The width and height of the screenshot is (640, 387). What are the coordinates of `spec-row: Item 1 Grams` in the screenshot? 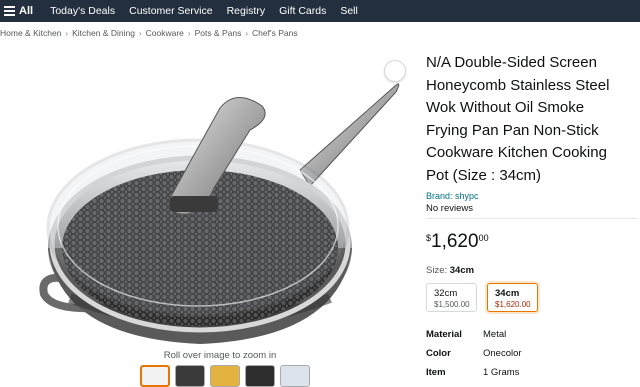 It's located at (474, 372).